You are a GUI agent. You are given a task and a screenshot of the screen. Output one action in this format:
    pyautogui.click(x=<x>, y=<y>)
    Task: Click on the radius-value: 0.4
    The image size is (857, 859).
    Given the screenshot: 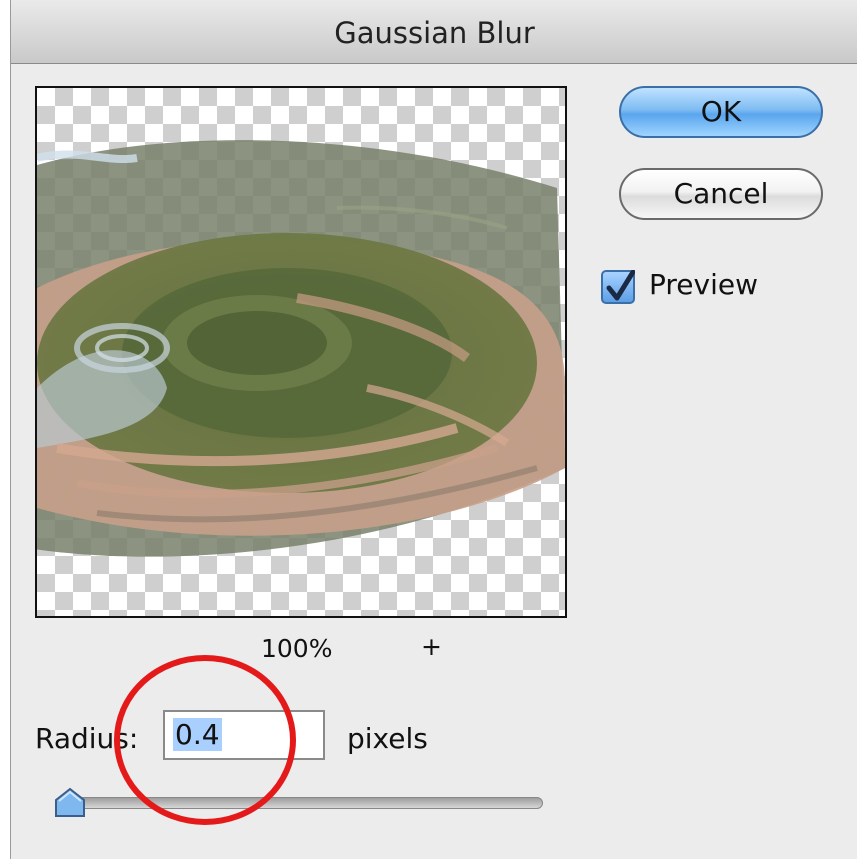 What is the action you would take?
    pyautogui.click(x=197, y=734)
    